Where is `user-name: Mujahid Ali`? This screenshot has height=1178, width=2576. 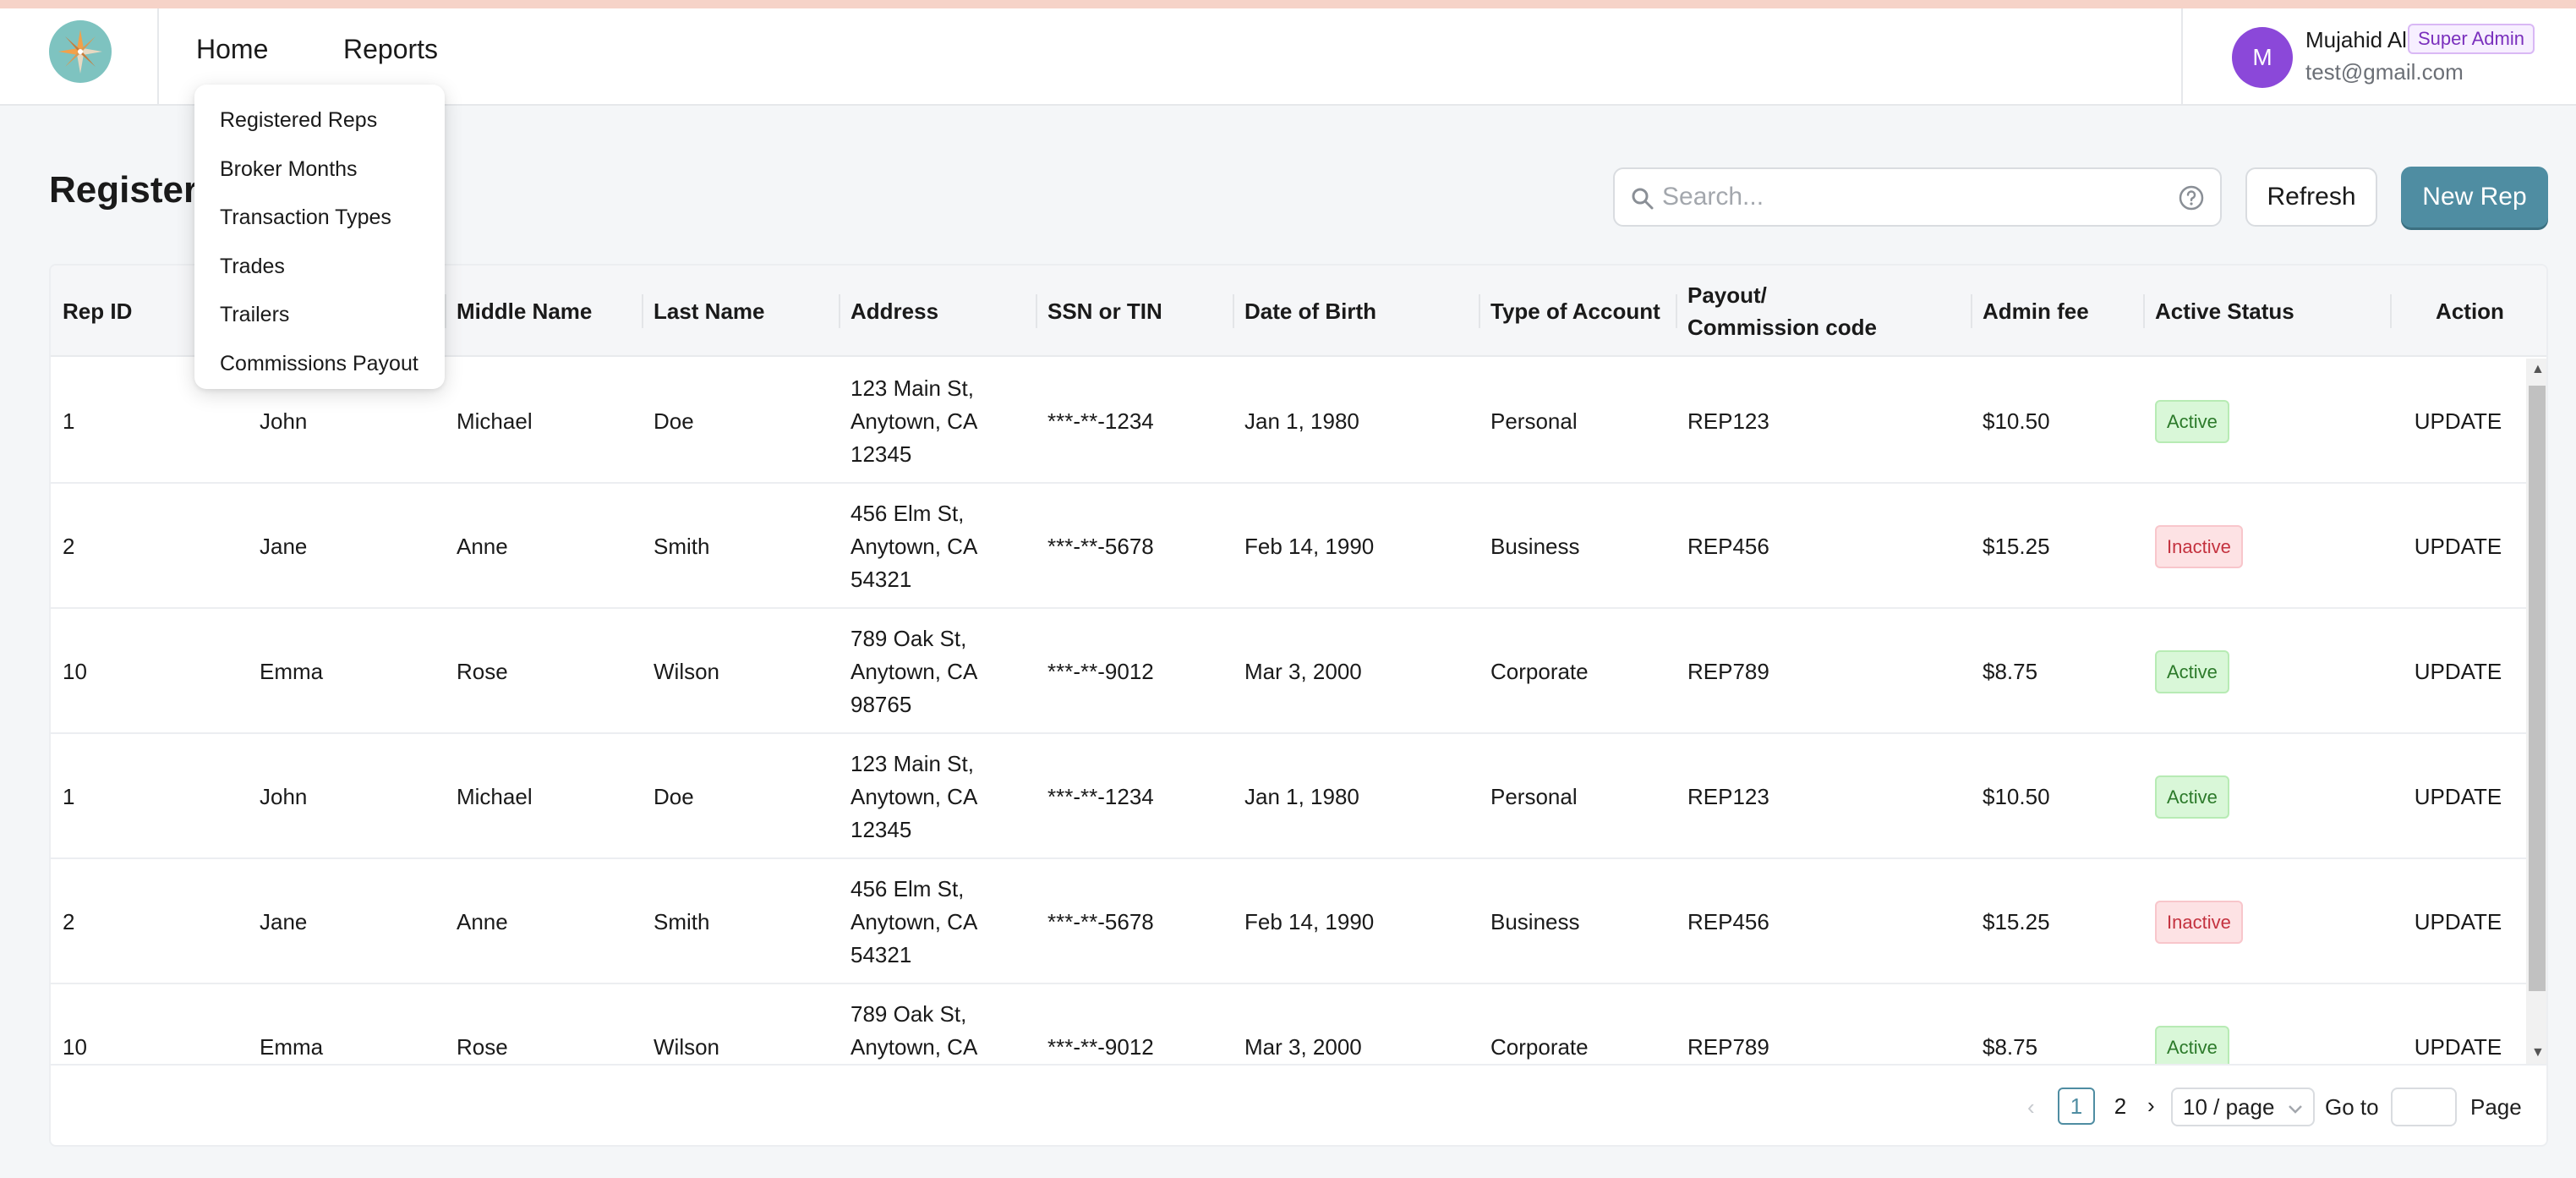
user-name: Mujahid Ali is located at coordinates (2358, 39).